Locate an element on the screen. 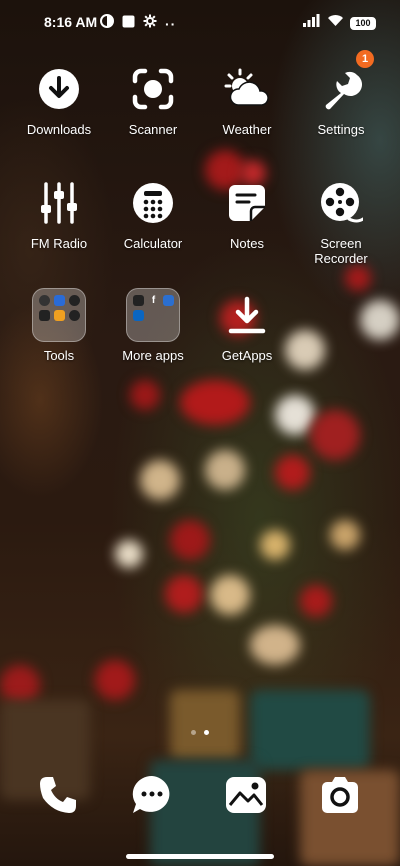 The height and width of the screenshot is (866, 400). equalizer-icon is located at coordinates (59, 203).